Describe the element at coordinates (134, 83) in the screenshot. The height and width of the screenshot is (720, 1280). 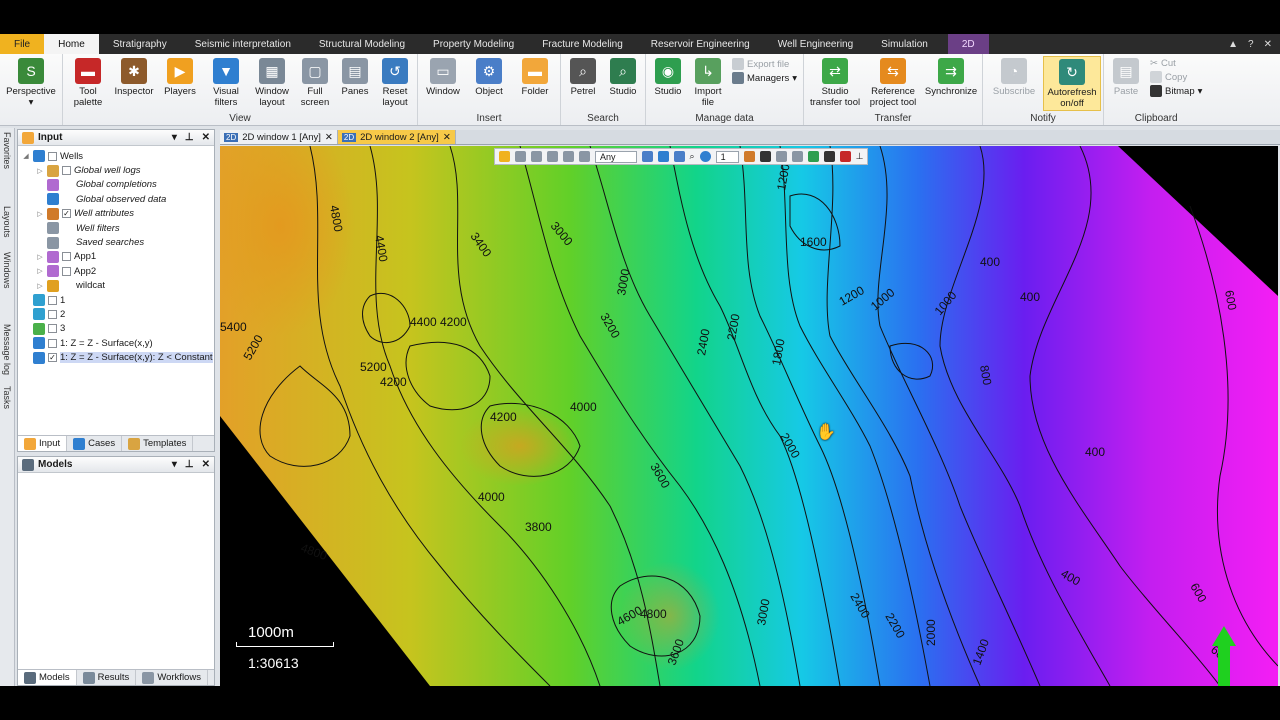
I see `inspector-button: ✱ Inspector` at that location.